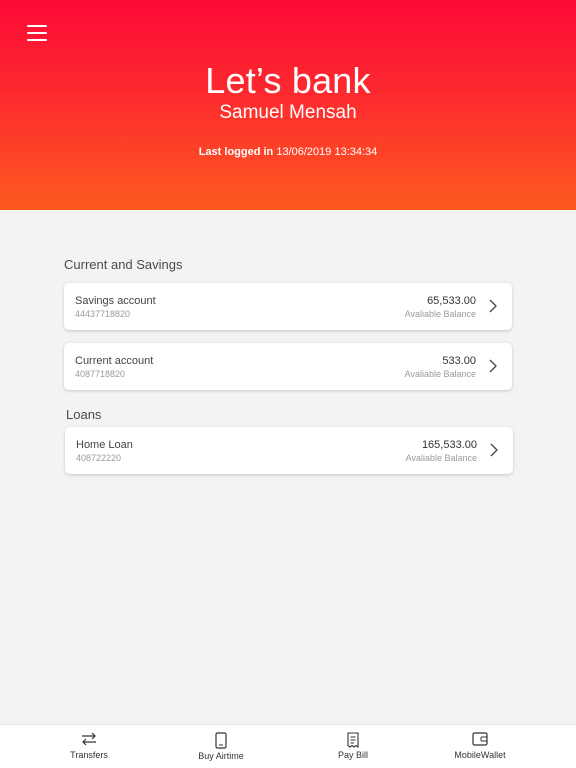 This screenshot has width=576, height=768. What do you see at coordinates (123, 264) in the screenshot?
I see `section-title-current-savings: Current and Savings` at bounding box center [123, 264].